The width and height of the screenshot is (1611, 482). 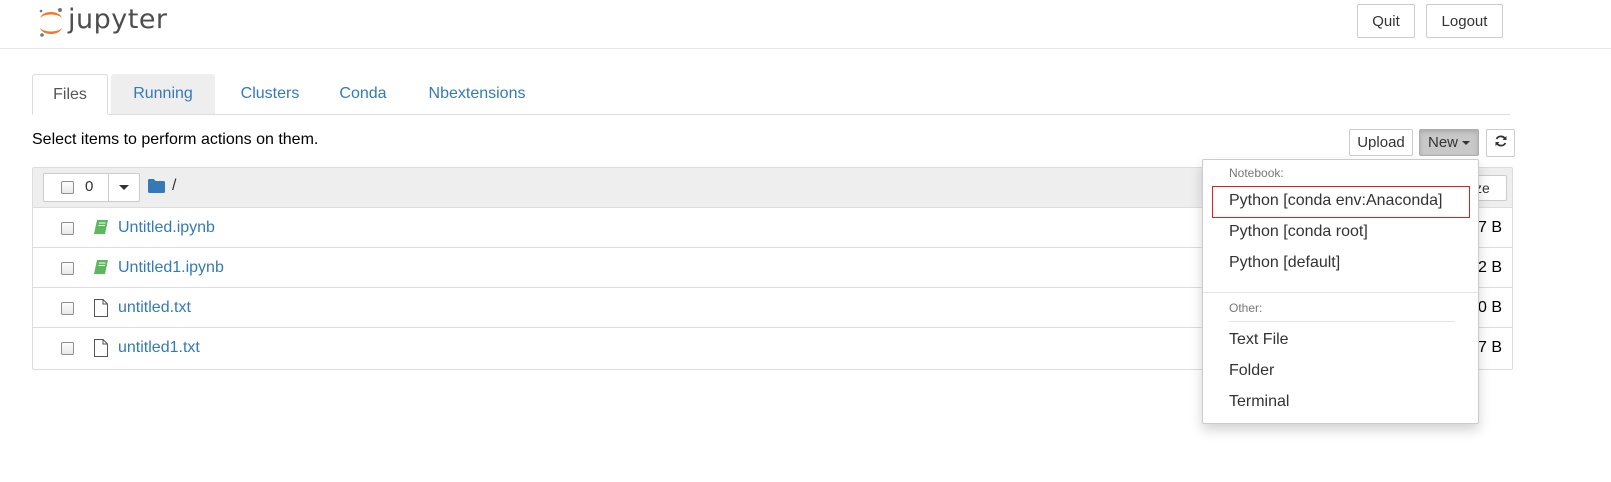 I want to click on quit-button: Quit, so click(x=1386, y=21).